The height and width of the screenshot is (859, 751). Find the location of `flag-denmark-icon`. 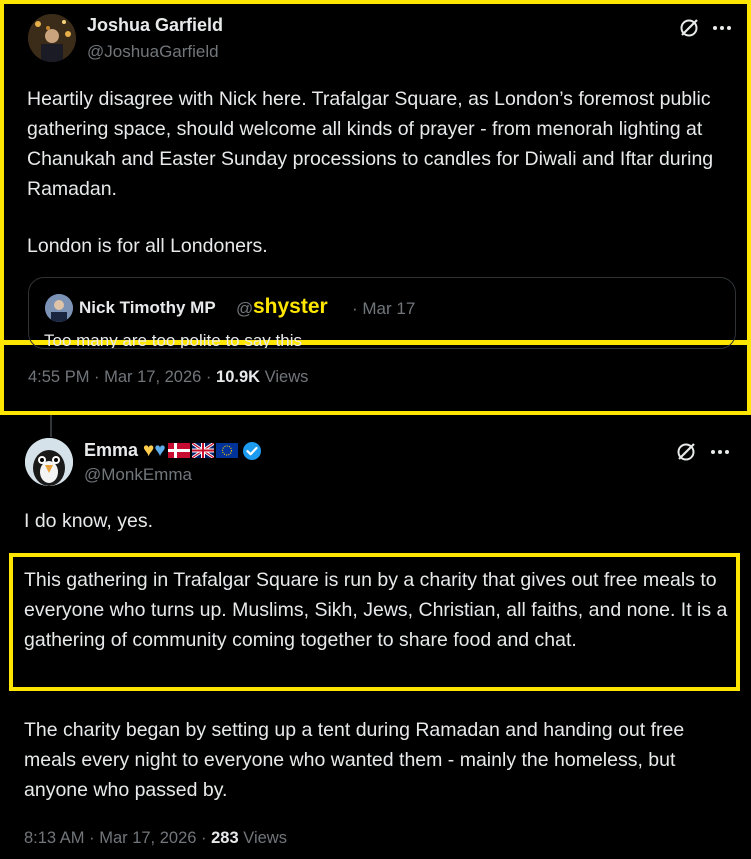

flag-denmark-icon is located at coordinates (178, 450).